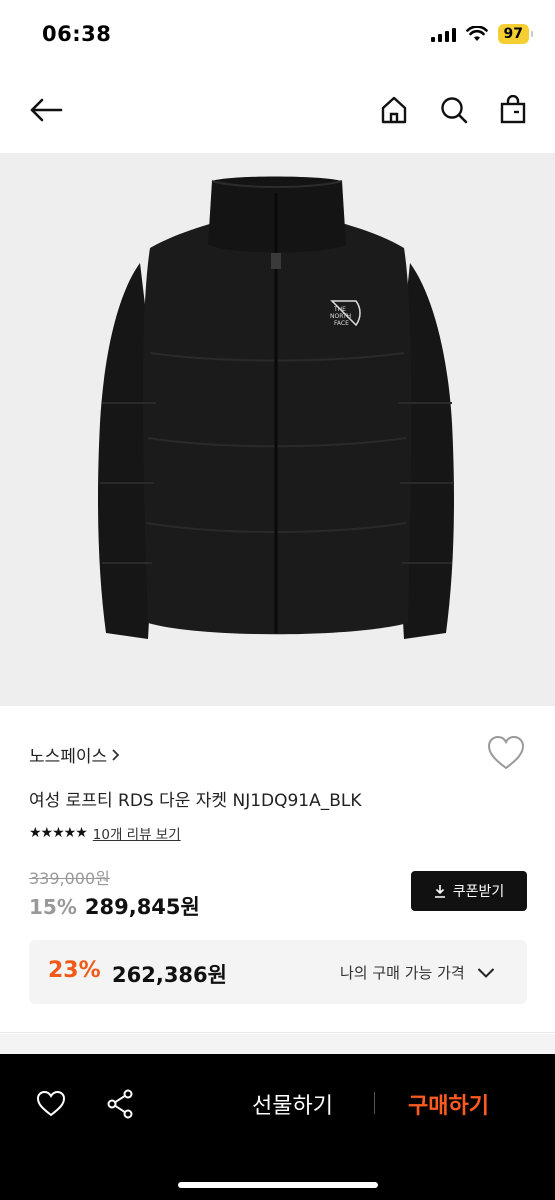  Describe the element at coordinates (278, 1185) in the screenshot. I see `home-indicator` at that location.